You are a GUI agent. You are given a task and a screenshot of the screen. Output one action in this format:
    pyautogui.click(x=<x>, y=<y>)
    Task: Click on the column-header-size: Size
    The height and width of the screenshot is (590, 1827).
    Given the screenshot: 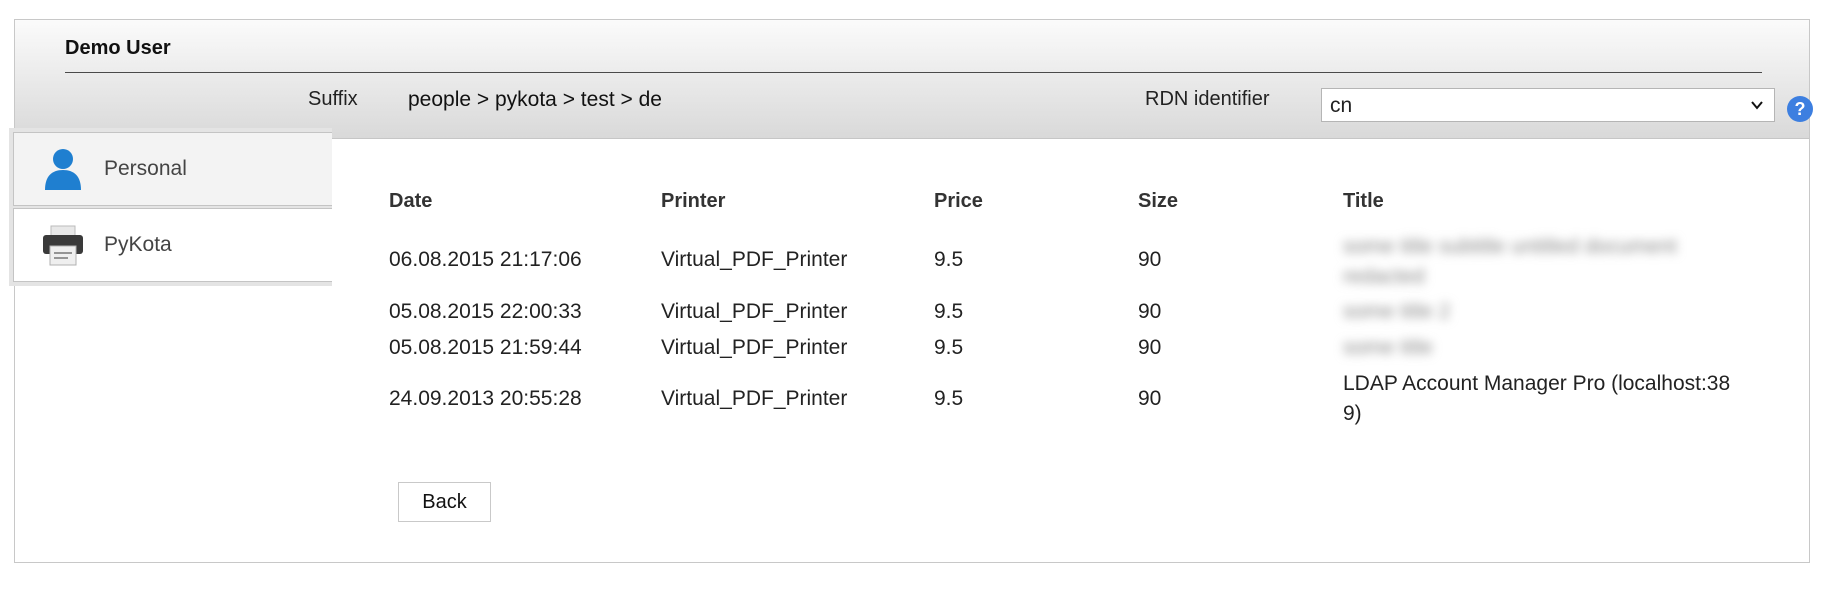 What is the action you would take?
    pyautogui.click(x=1158, y=201)
    